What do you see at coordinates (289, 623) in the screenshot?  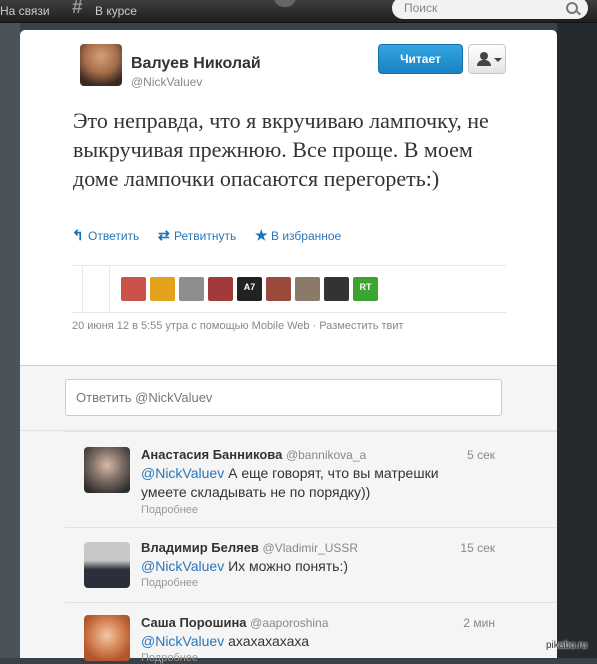 I see `reply-author-handle: @aaporoshina` at bounding box center [289, 623].